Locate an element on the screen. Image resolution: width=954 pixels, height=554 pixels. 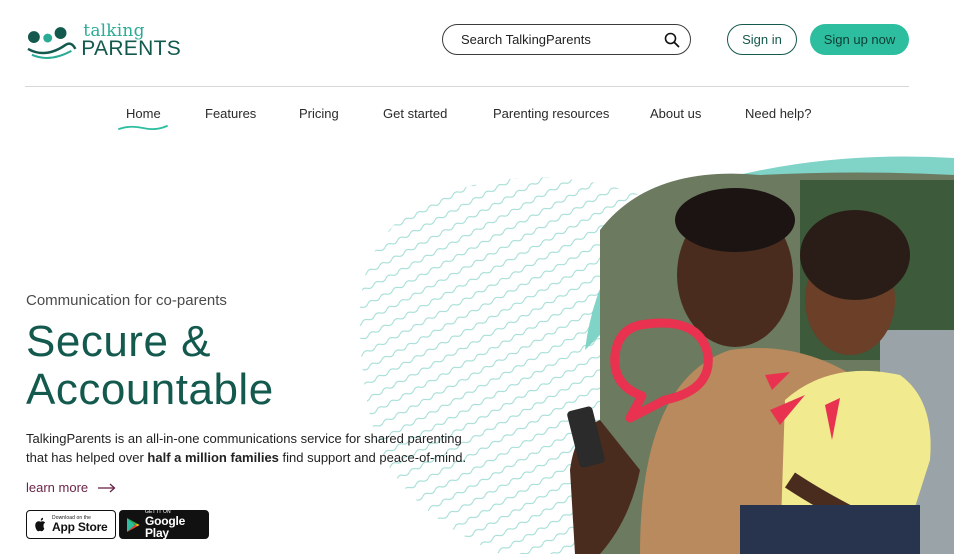
google-play-text: GET IT ON Google Play is located at coordinates (173, 525).